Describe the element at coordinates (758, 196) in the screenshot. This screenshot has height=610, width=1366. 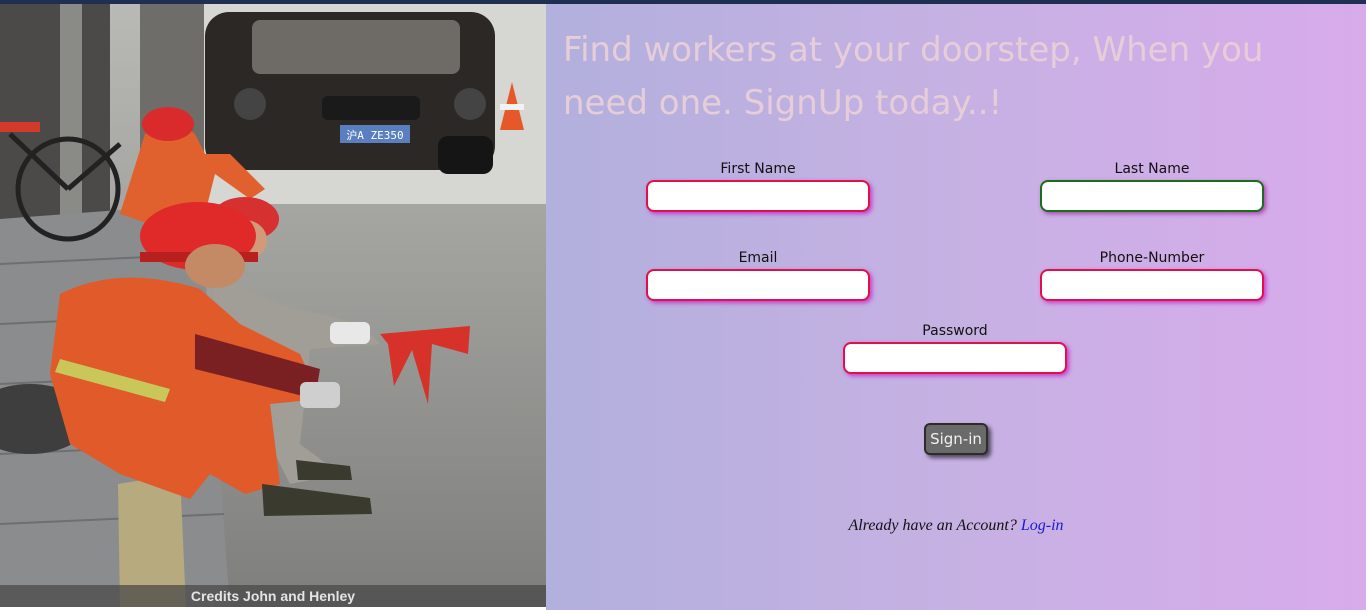
I see `first-name-field` at that location.